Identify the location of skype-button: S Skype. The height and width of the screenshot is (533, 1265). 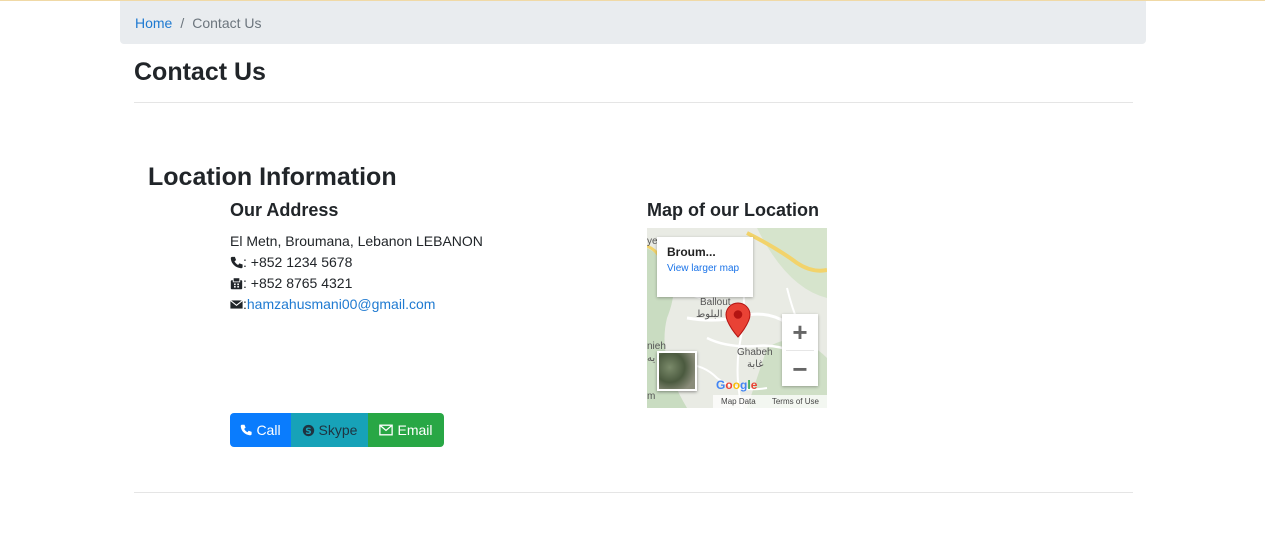
(329, 430).